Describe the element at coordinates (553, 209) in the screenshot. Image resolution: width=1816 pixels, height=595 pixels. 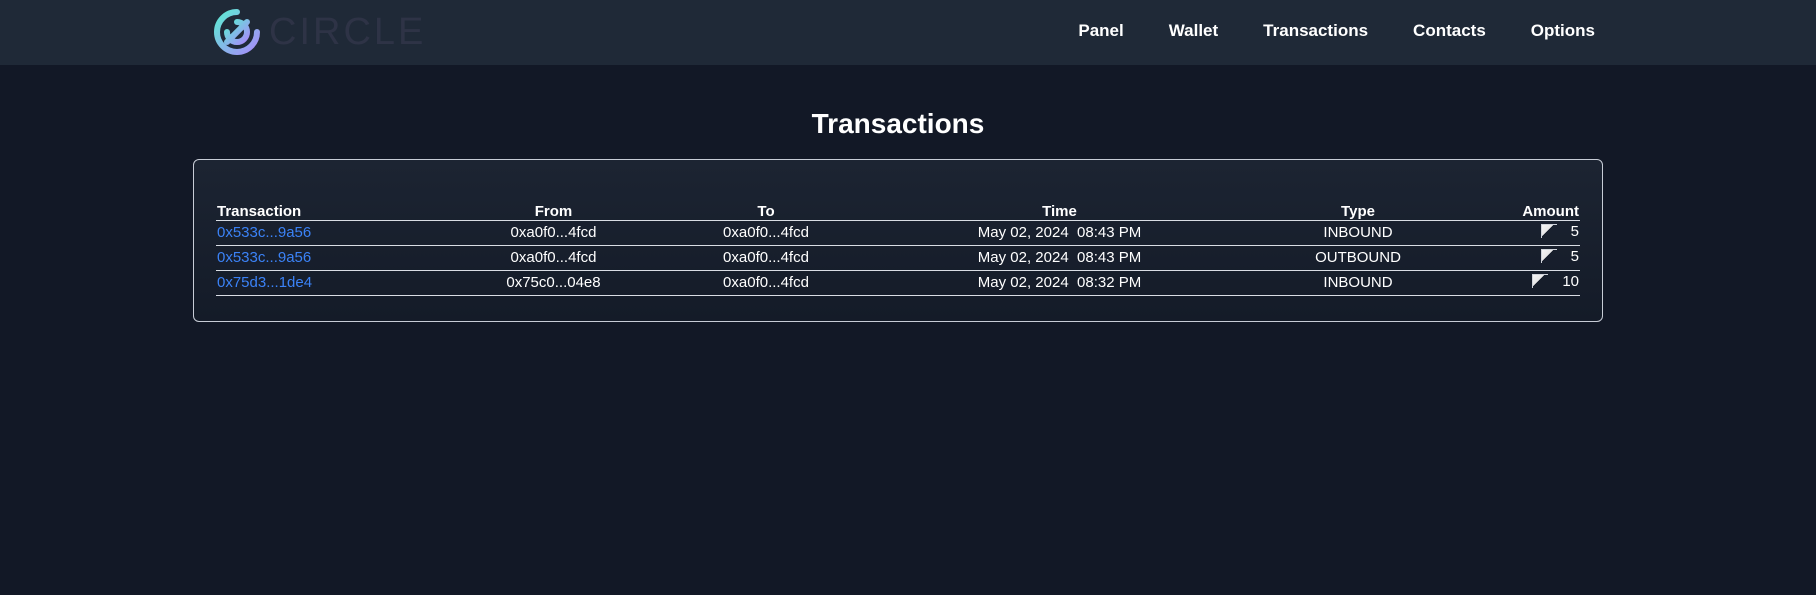
I see `col-from: From` at that location.